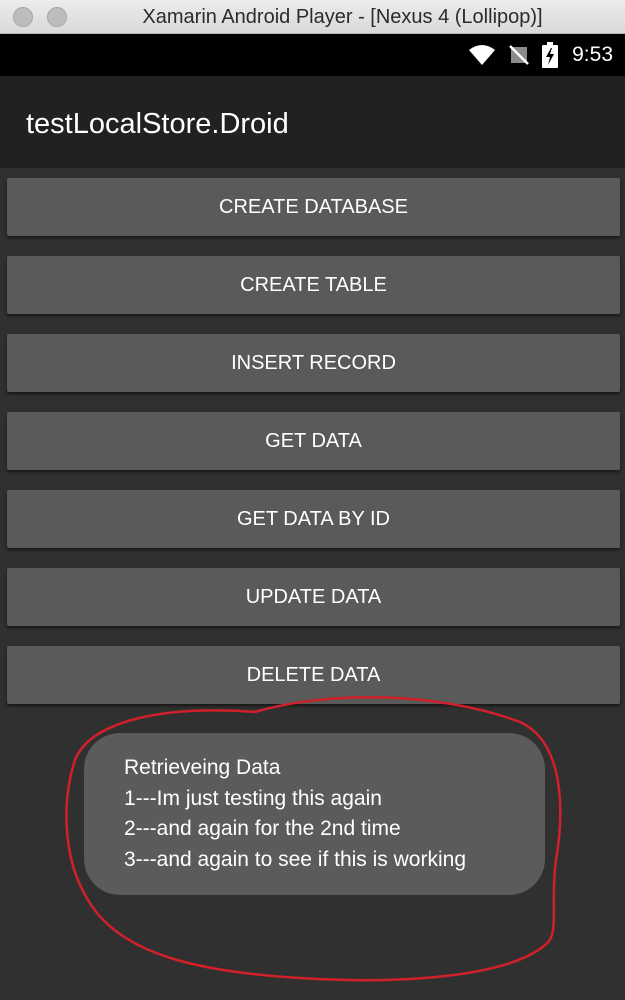 The image size is (625, 1000). I want to click on toast-line: 2---and again for the 2nd time, so click(262, 828).